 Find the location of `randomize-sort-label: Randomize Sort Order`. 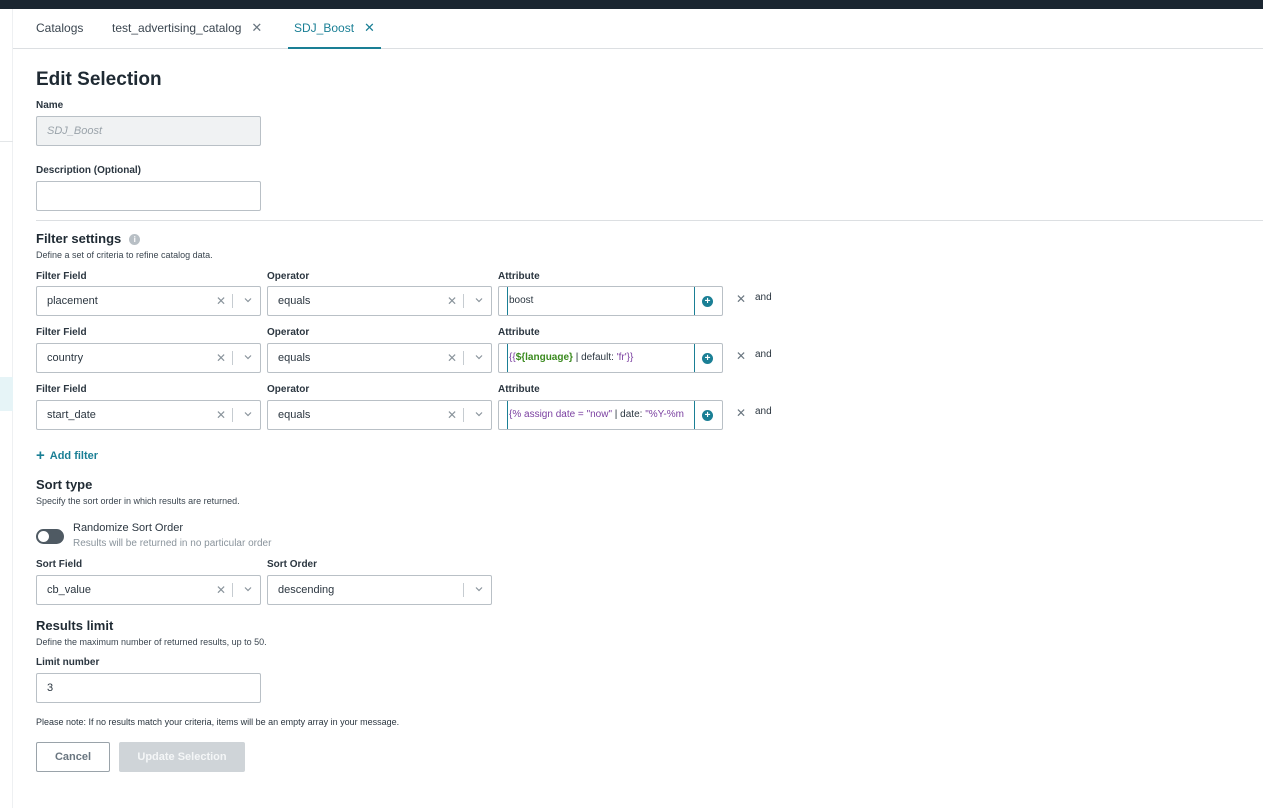

randomize-sort-label: Randomize Sort Order is located at coordinates (128, 528).